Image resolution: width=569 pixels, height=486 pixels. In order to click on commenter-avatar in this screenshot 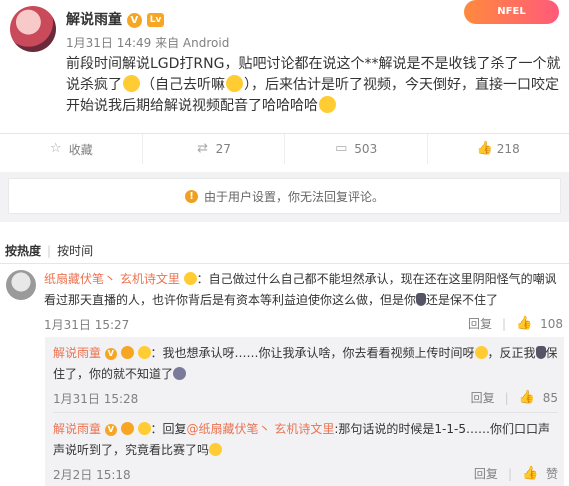, I will do `click(21, 285)`.